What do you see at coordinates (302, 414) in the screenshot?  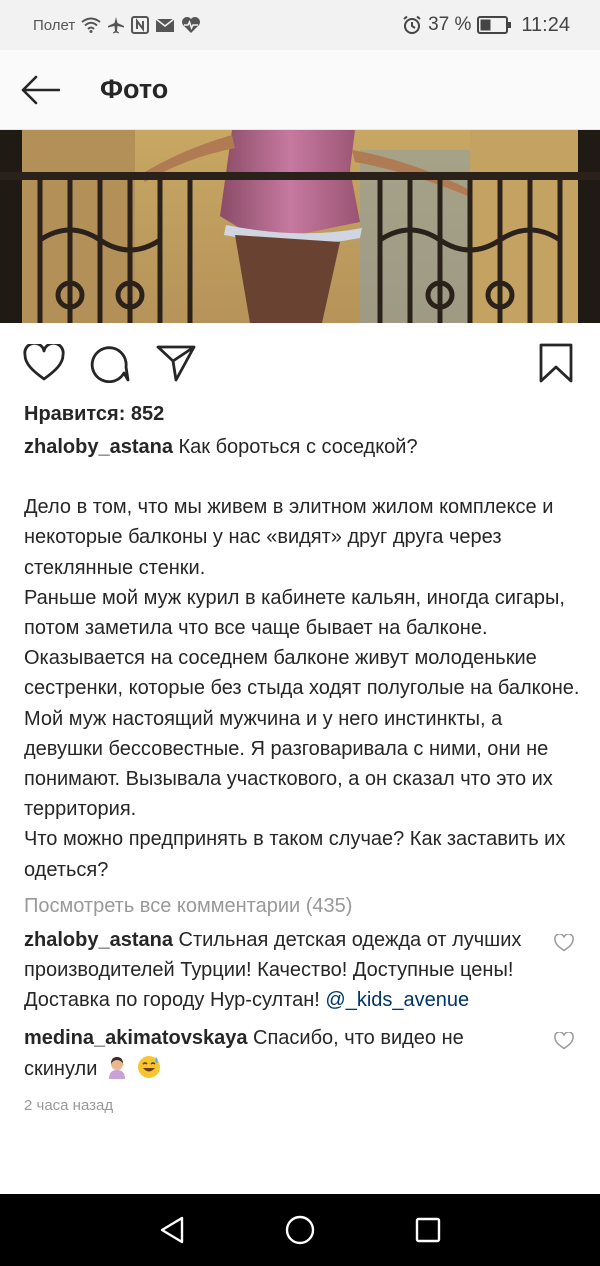 I see `likes-count: Нравится: 852` at bounding box center [302, 414].